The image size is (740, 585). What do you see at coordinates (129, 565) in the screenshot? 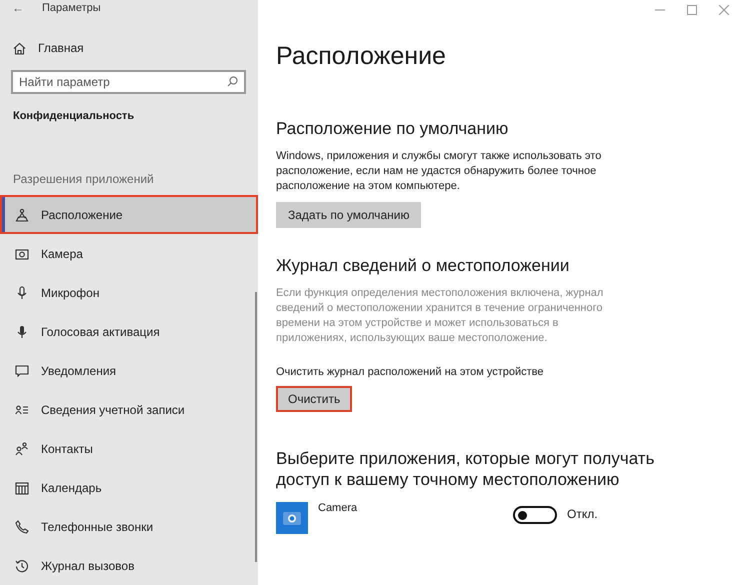
I see `sidebar-item: Журнал вызовов` at bounding box center [129, 565].